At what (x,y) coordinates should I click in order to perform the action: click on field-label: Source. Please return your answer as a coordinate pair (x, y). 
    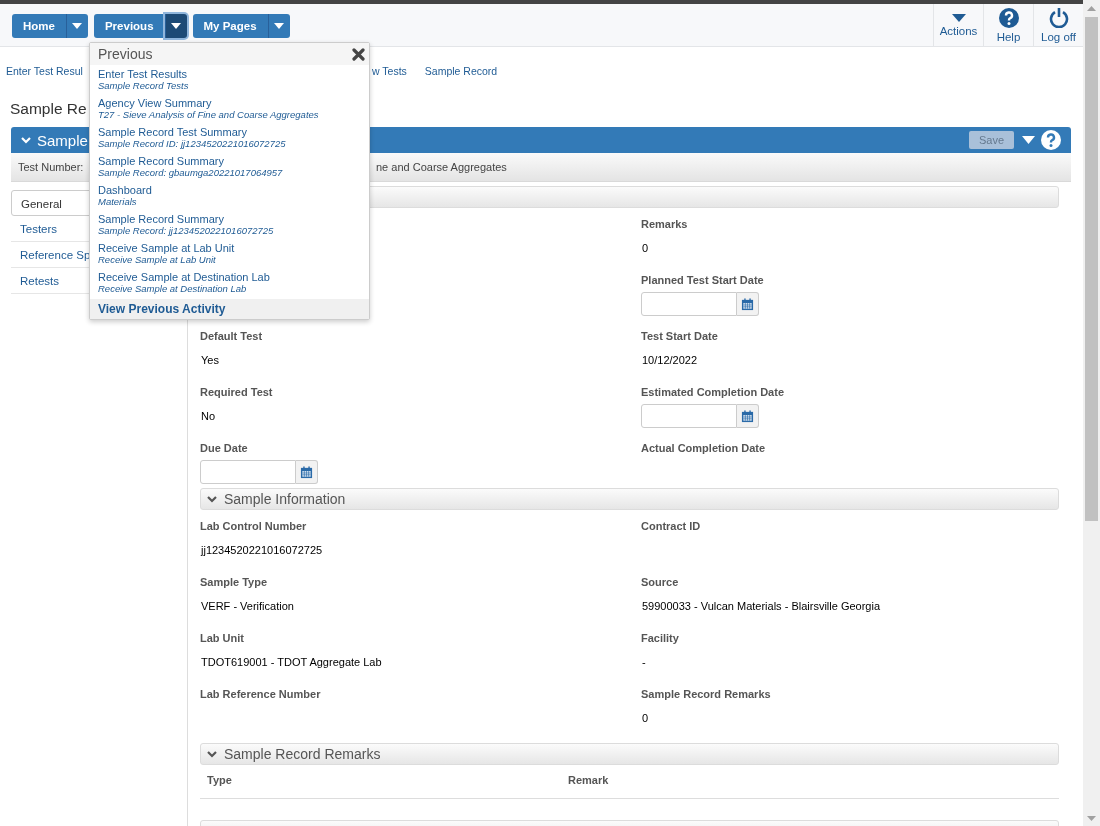
    Looking at the image, I should click on (660, 582).